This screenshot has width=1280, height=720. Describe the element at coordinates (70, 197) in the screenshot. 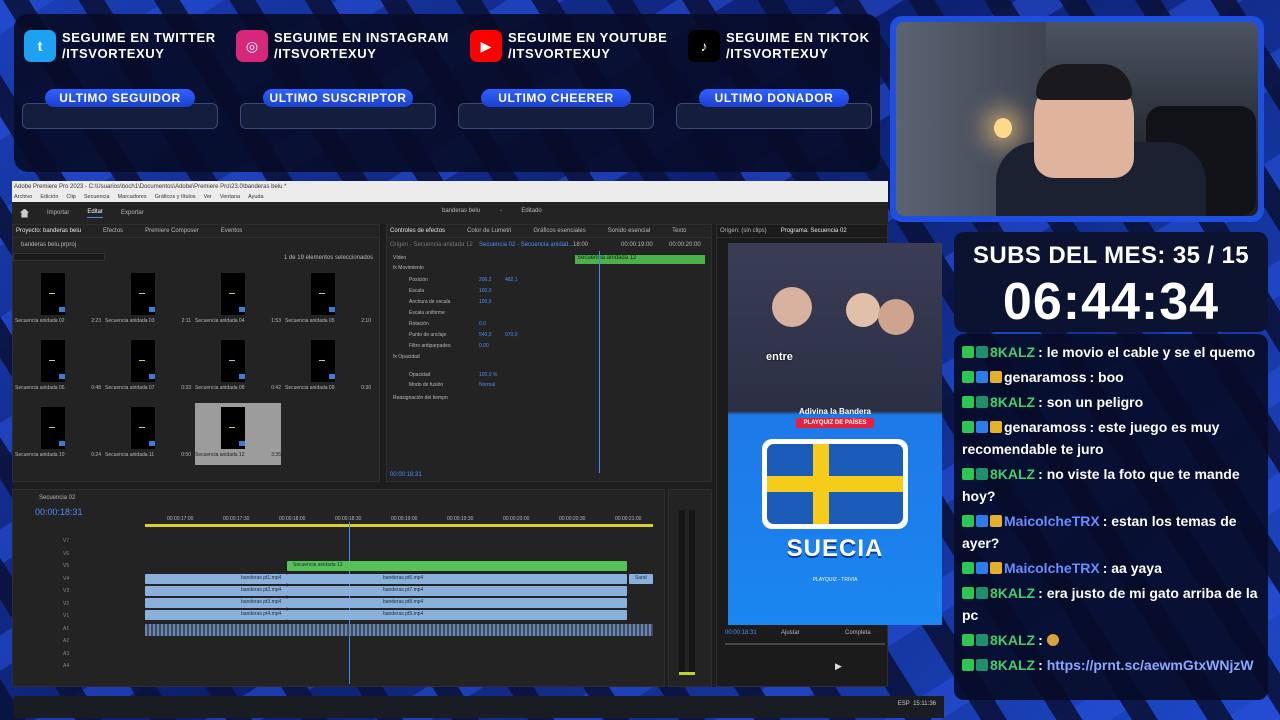

I see `menu-item-2: Clip` at that location.